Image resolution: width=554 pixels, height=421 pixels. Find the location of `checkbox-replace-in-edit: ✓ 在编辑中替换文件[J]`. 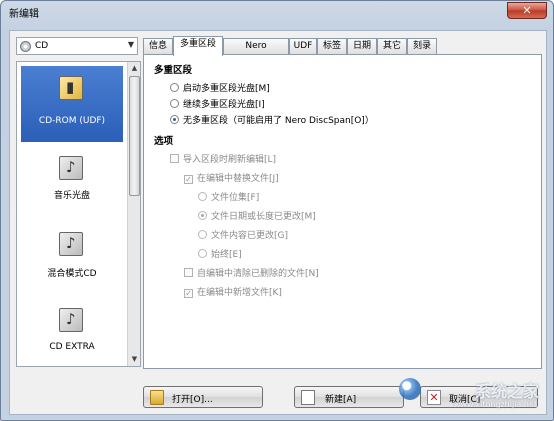

checkbox-replace-in-edit: ✓ 在编辑中替换文件[J] is located at coordinates (231, 177).